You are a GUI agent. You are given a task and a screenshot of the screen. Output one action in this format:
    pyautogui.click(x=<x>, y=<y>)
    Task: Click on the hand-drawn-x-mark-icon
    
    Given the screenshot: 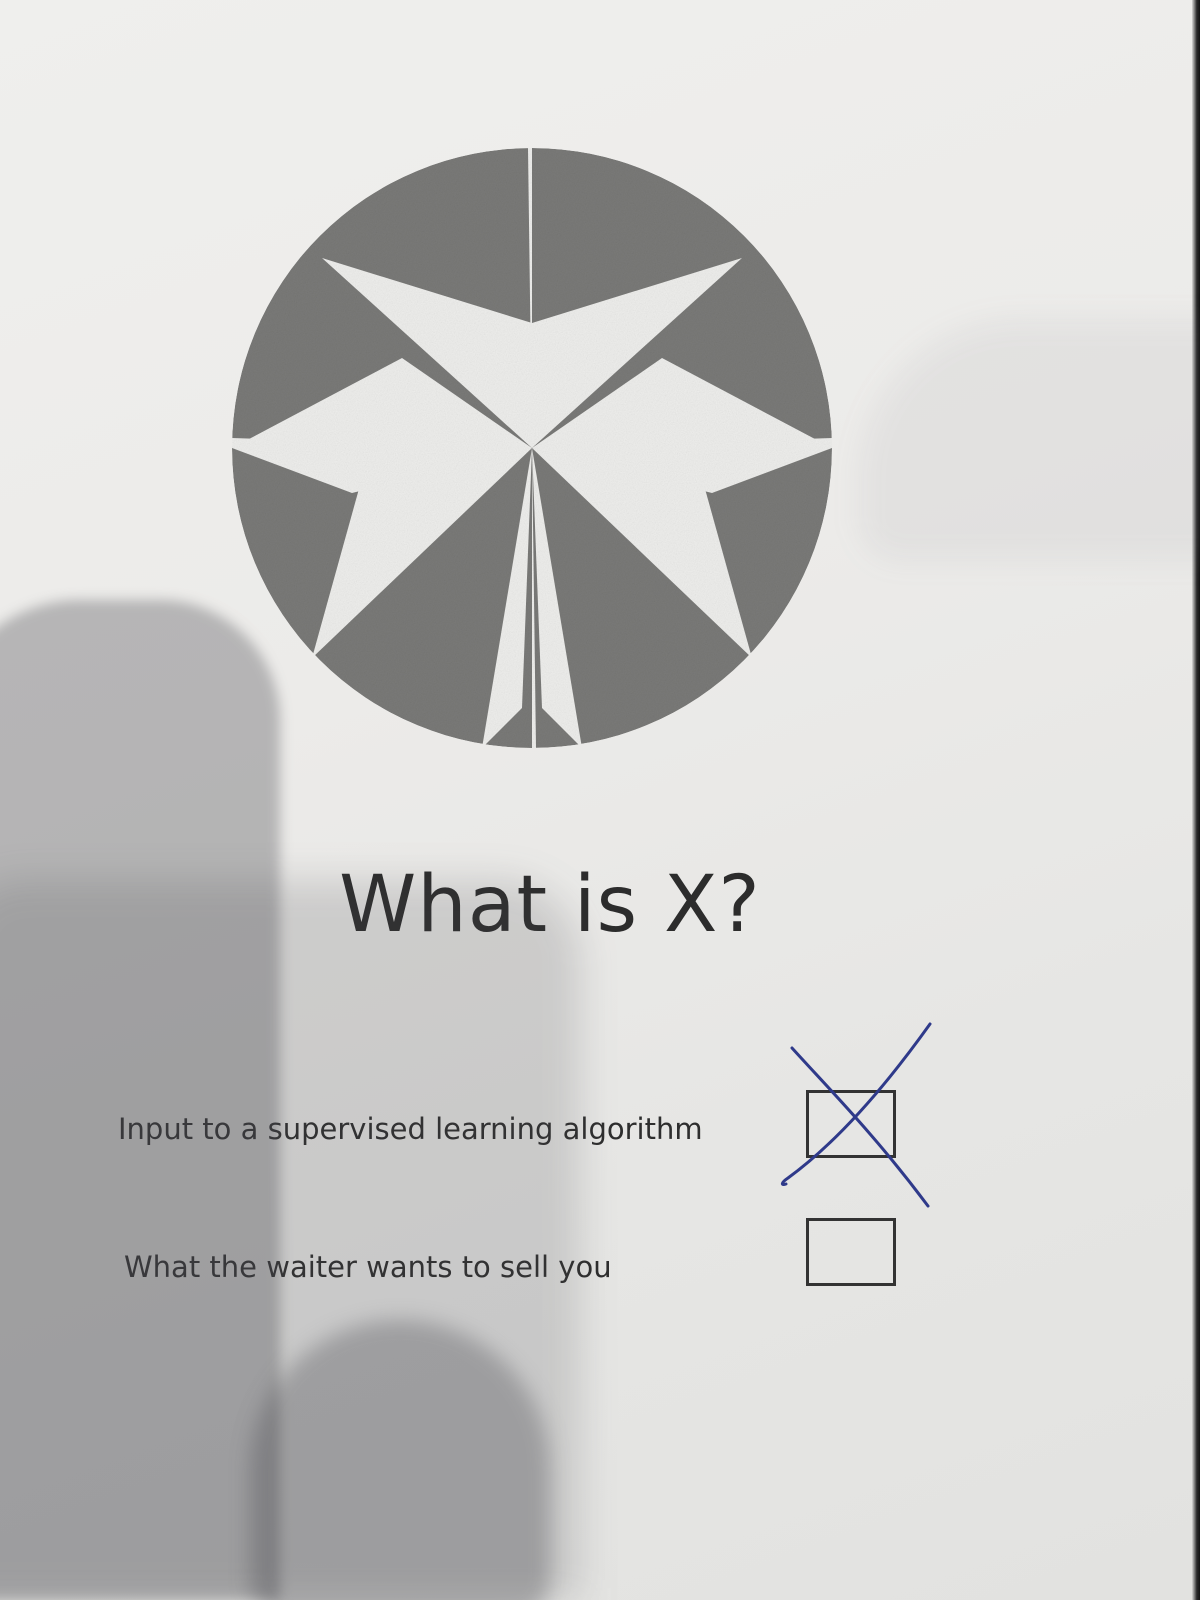 What is the action you would take?
    pyautogui.click(x=856, y=1115)
    